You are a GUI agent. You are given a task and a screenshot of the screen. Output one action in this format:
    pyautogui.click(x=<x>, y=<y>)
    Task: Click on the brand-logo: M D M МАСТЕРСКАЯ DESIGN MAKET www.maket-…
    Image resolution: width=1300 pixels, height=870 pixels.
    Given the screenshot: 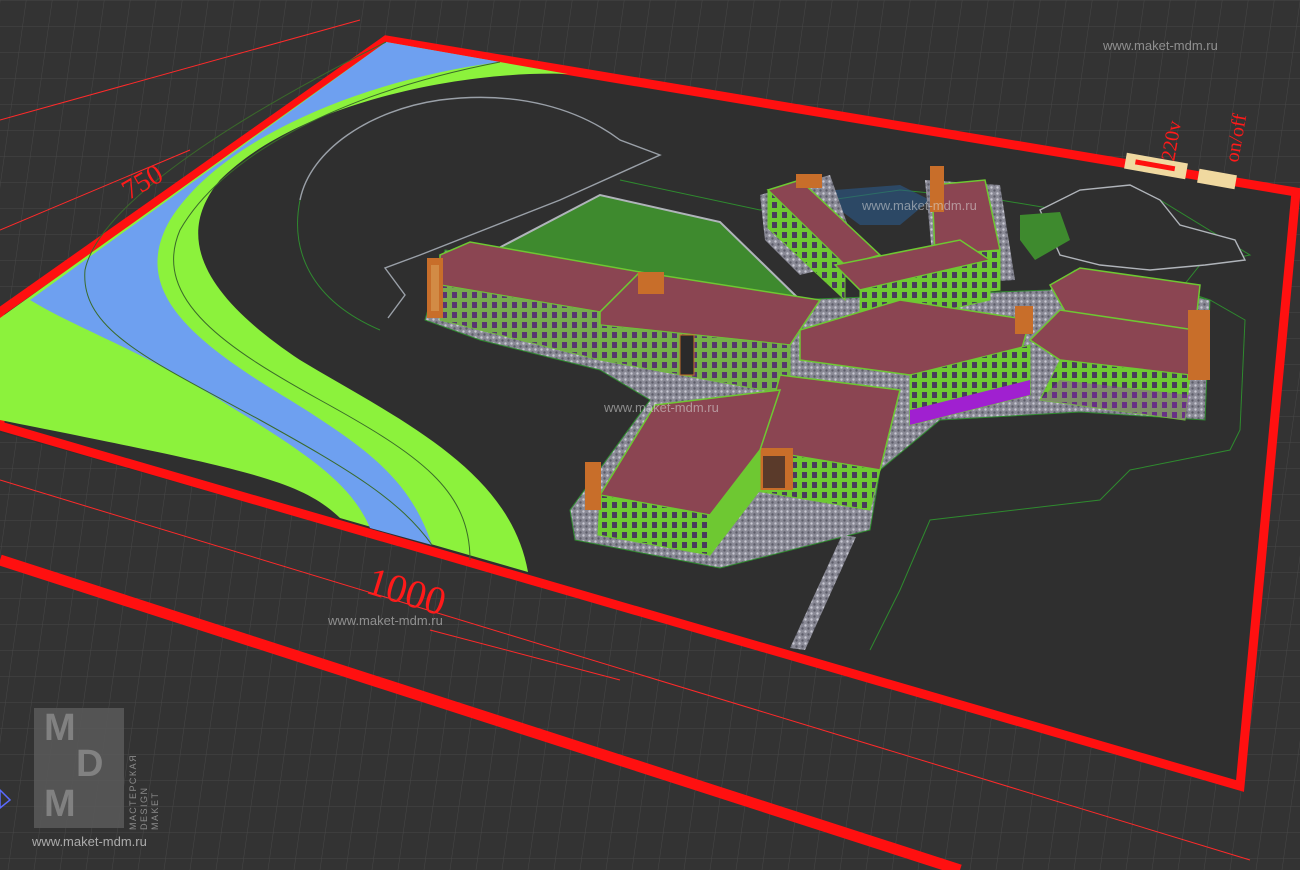 What is the action you would take?
    pyautogui.click(x=103, y=783)
    